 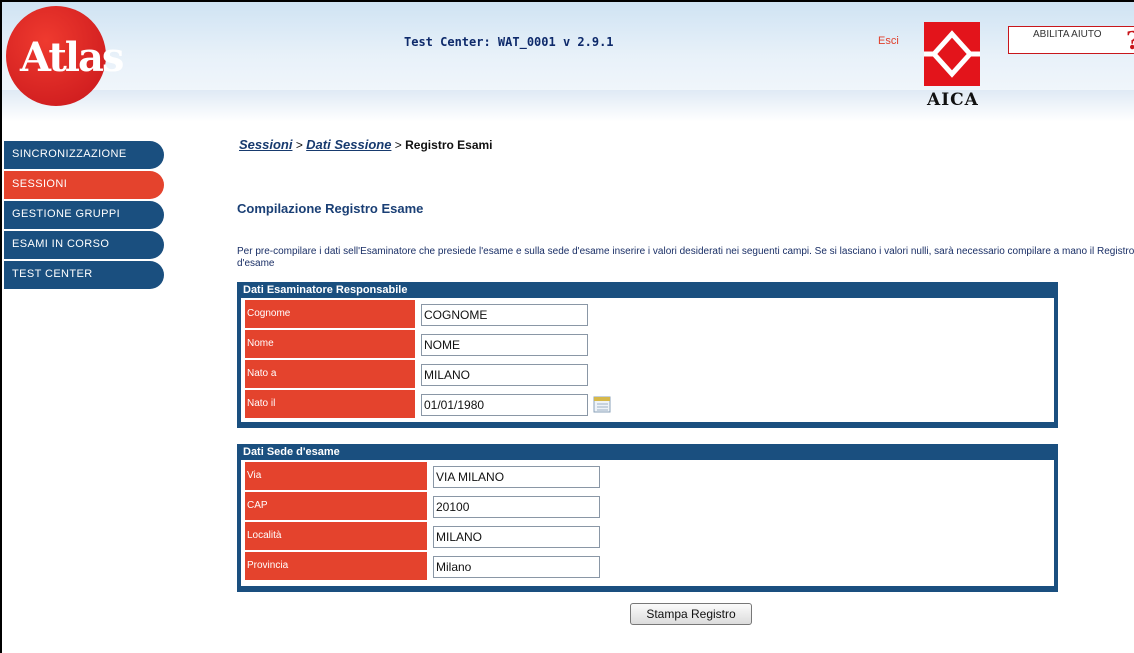 What do you see at coordinates (449, 145) in the screenshot?
I see `breadcrumb-current: Registro Esami` at bounding box center [449, 145].